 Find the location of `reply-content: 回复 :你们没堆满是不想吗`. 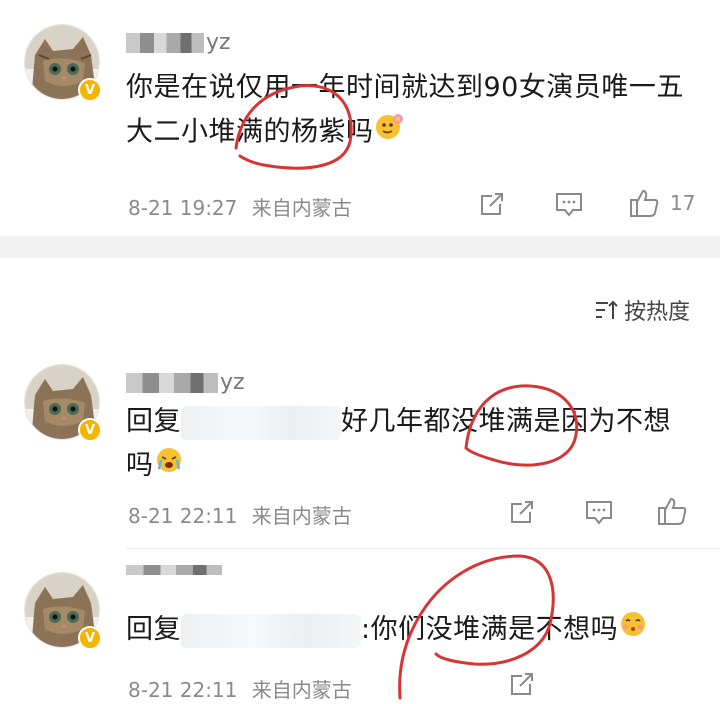

reply-content: 回复 :你们没堆满是不想吗 is located at coordinates (406, 630).